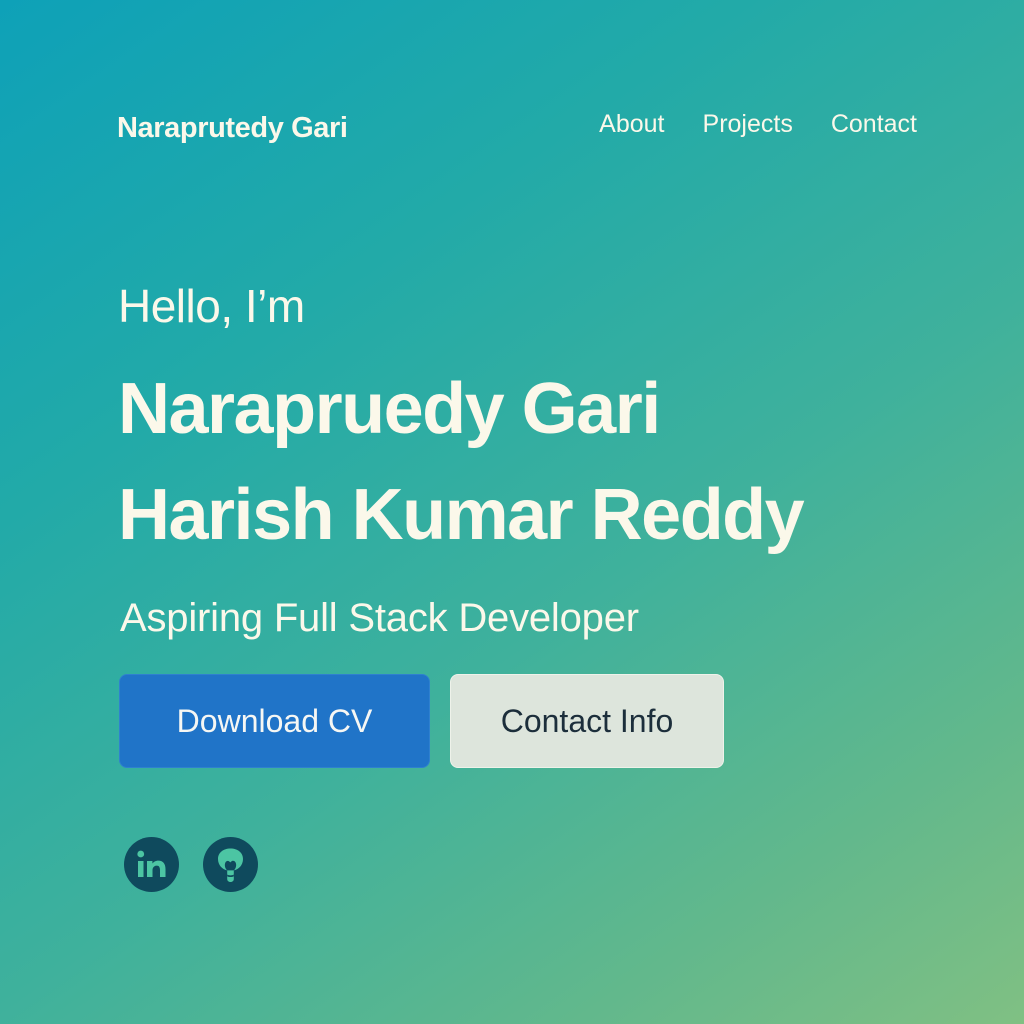 This screenshot has width=1024, height=1024. I want to click on hero-name-line-1: Narapruedy Gari, so click(389, 409).